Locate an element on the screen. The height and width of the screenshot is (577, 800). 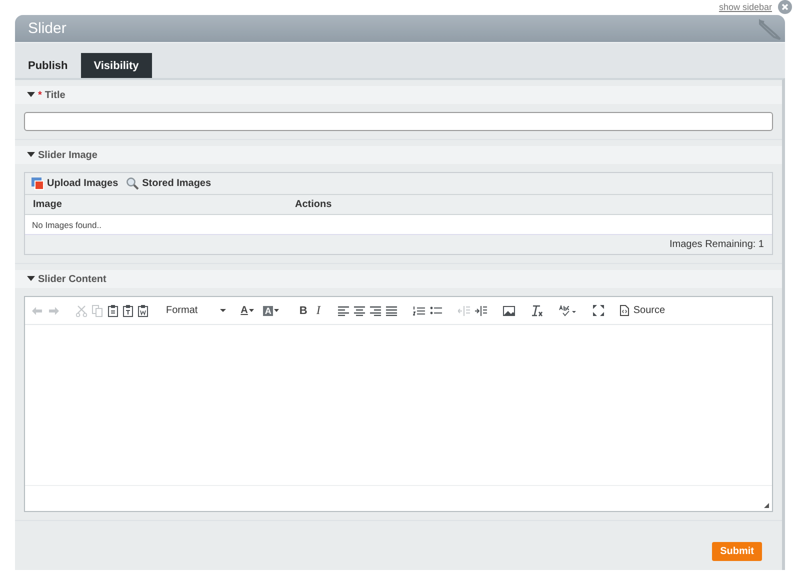
maximize-icon is located at coordinates (598, 310).